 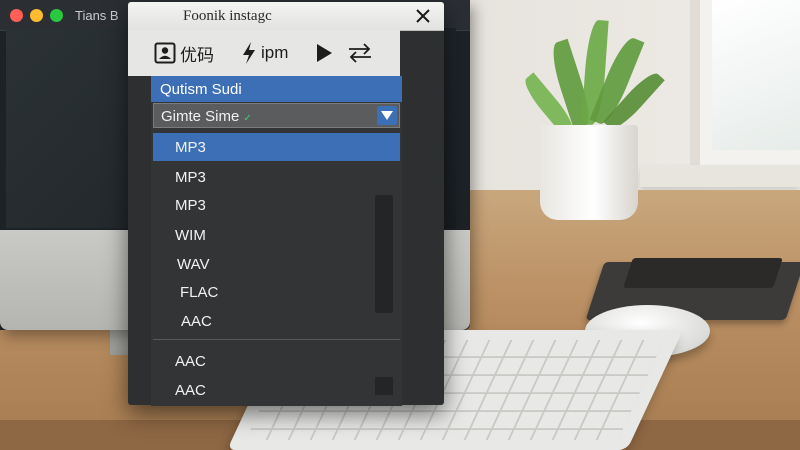 I want to click on close-button, so click(x=423, y=16).